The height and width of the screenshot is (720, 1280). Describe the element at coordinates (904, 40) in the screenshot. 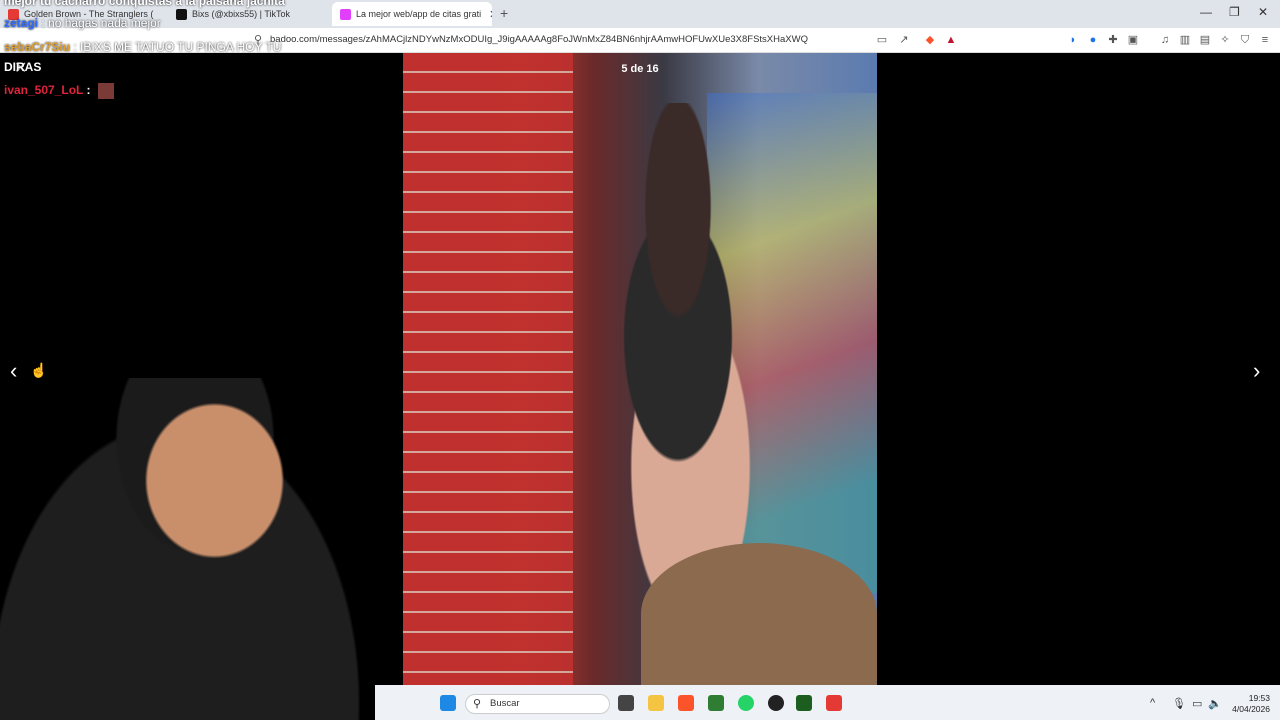

I see `share-icon: ↗` at that location.